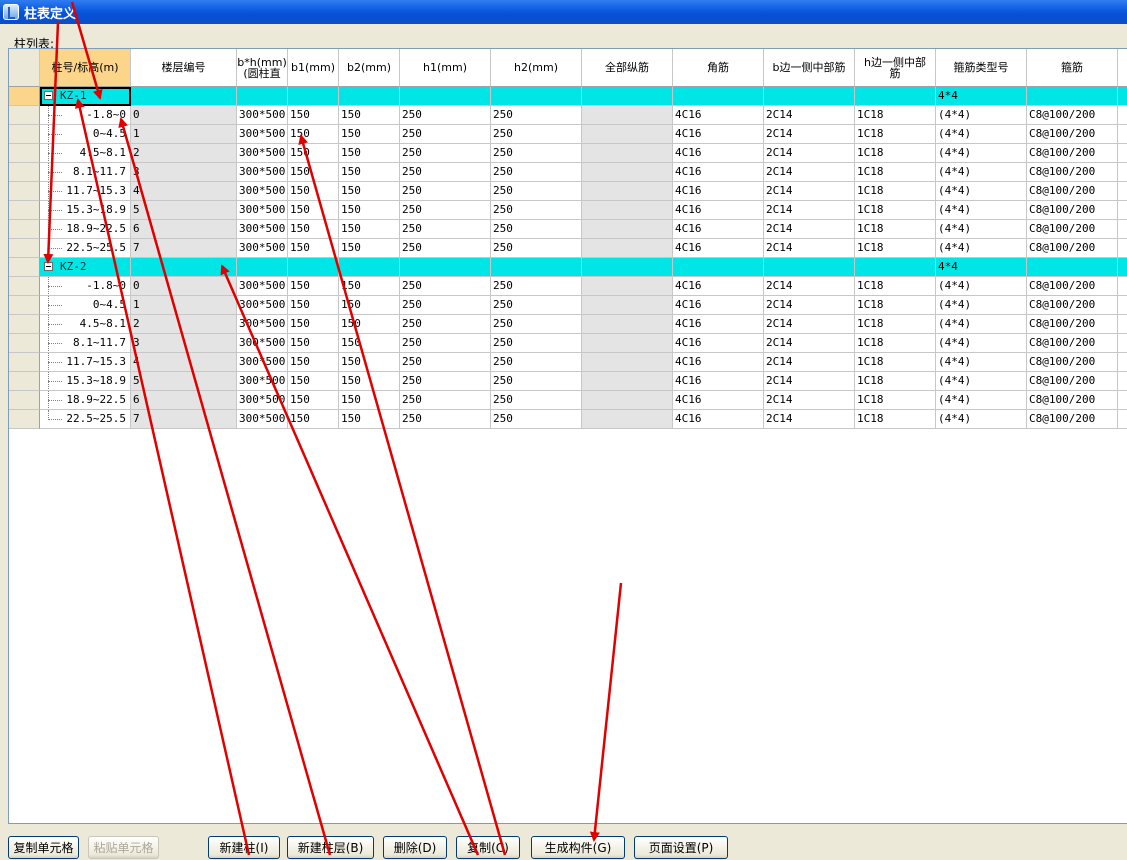 The image size is (1127, 860). What do you see at coordinates (43, 847) in the screenshot?
I see `copy-cell-button: 复制单元格` at bounding box center [43, 847].